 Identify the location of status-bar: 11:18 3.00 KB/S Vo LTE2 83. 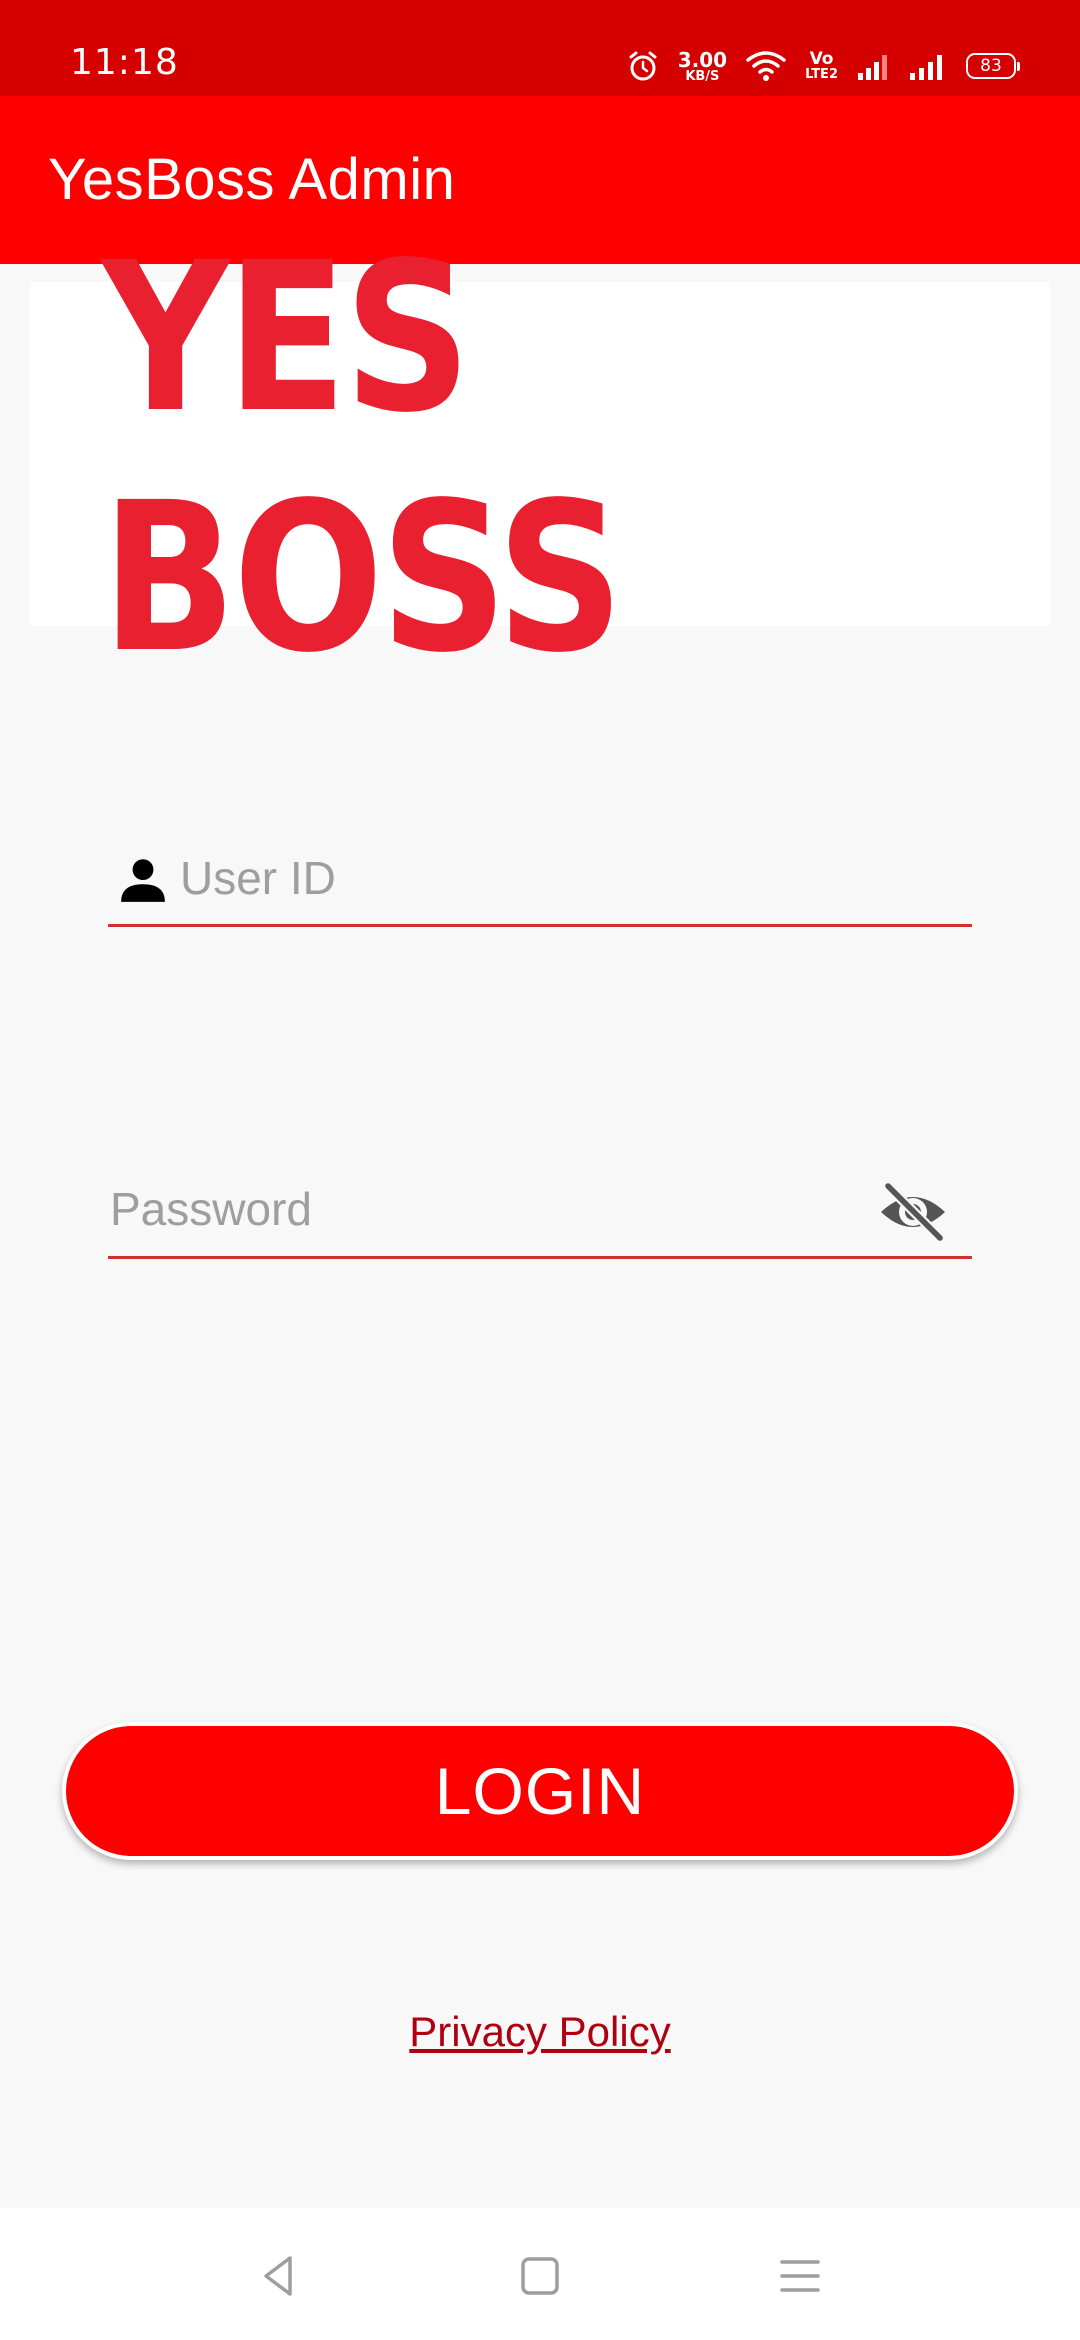
(540, 48).